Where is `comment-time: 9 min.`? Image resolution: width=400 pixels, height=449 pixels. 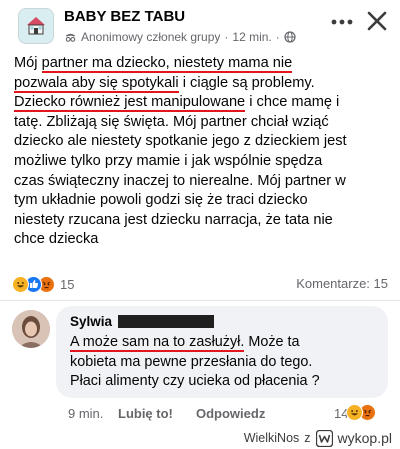
comment-time: 9 min. is located at coordinates (85, 413).